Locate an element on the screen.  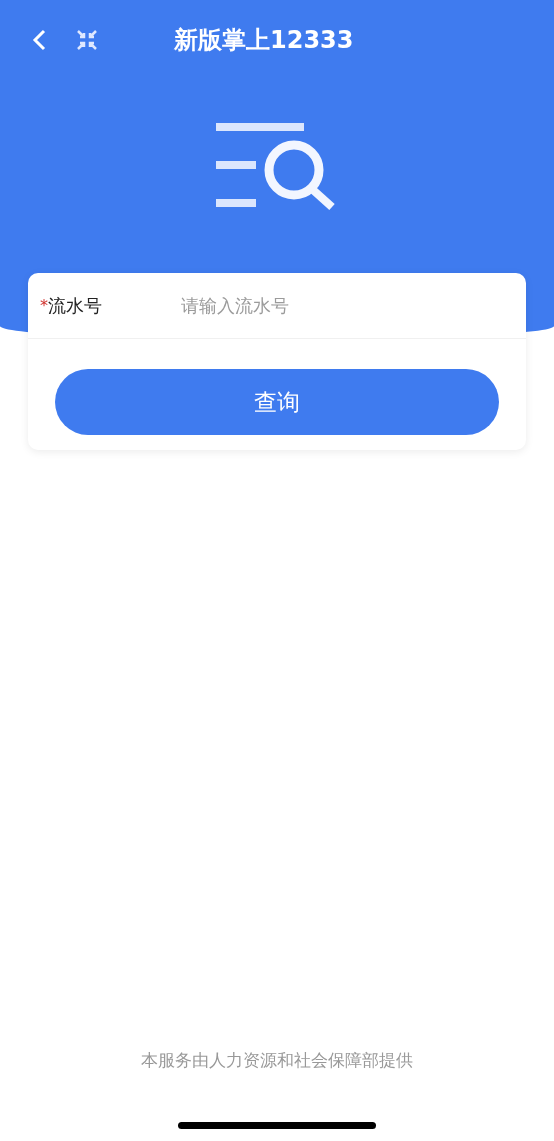
shrink-icon is located at coordinates (87, 40).